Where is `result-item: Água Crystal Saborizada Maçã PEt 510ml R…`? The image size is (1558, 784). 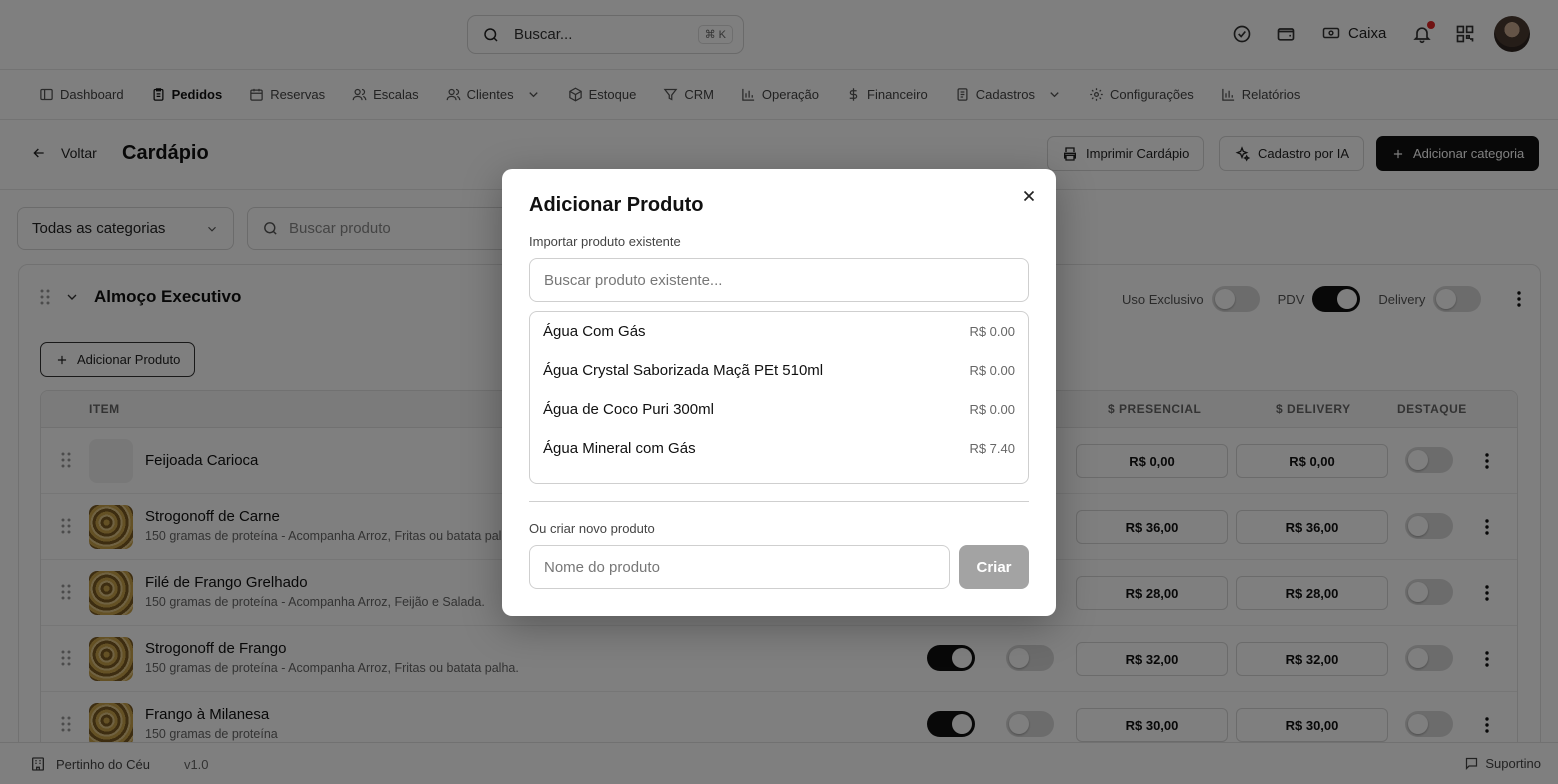 result-item: Água Crystal Saborizada Maçã PEt 510ml R… is located at coordinates (779, 370).